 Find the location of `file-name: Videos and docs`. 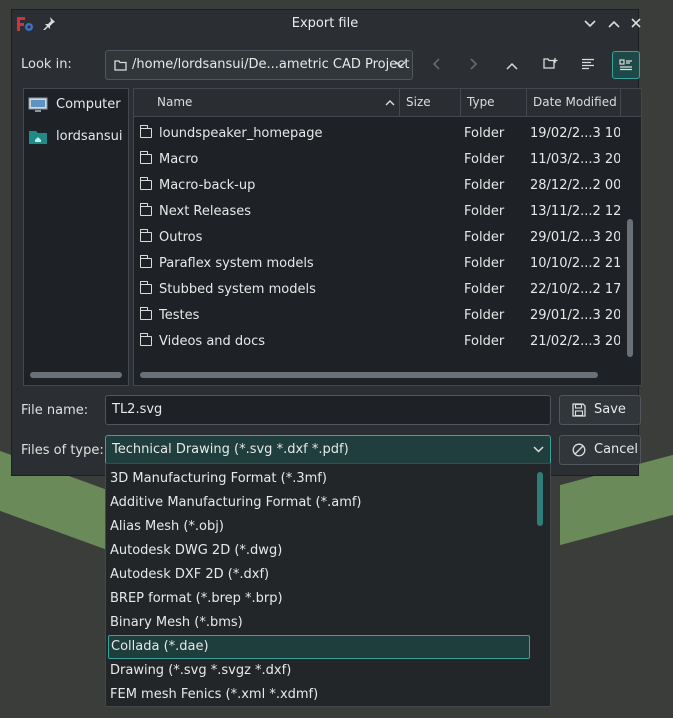

file-name: Videos and docs is located at coordinates (212, 341).